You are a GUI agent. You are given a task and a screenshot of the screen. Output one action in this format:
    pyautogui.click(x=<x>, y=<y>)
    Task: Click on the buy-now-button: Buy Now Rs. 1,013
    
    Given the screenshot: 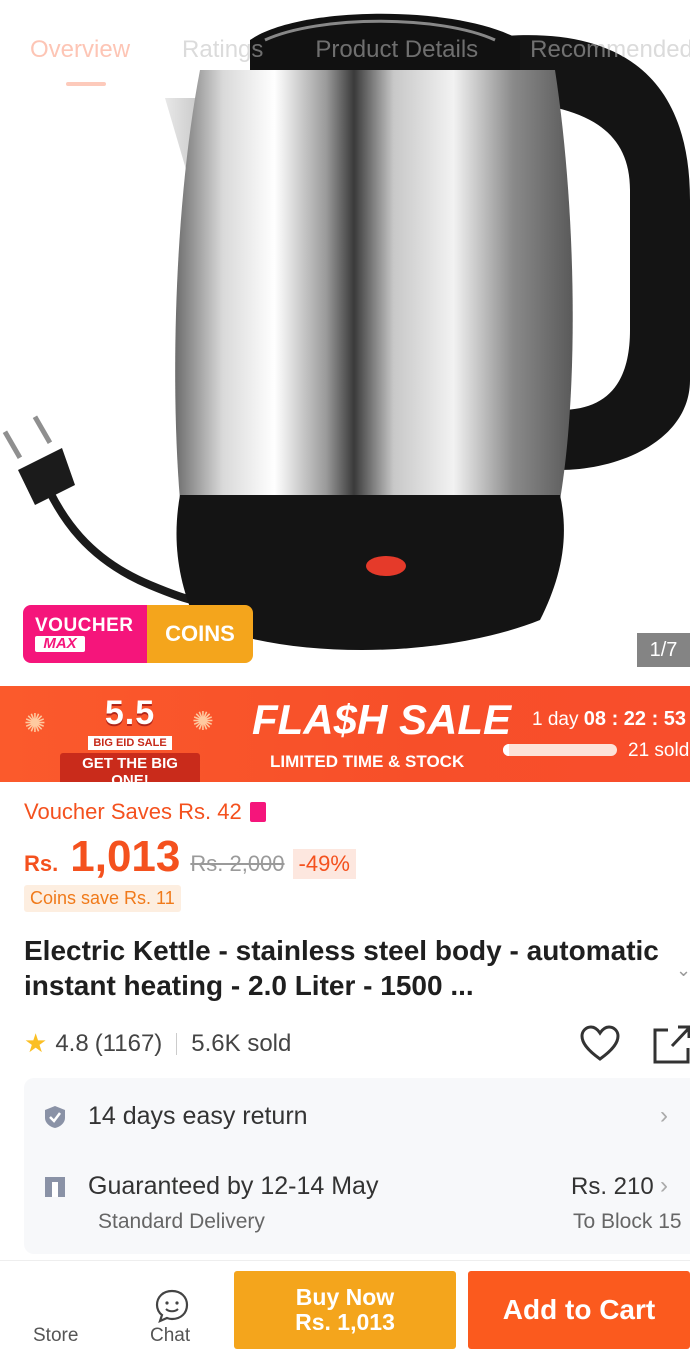 What is the action you would take?
    pyautogui.click(x=345, y=1310)
    